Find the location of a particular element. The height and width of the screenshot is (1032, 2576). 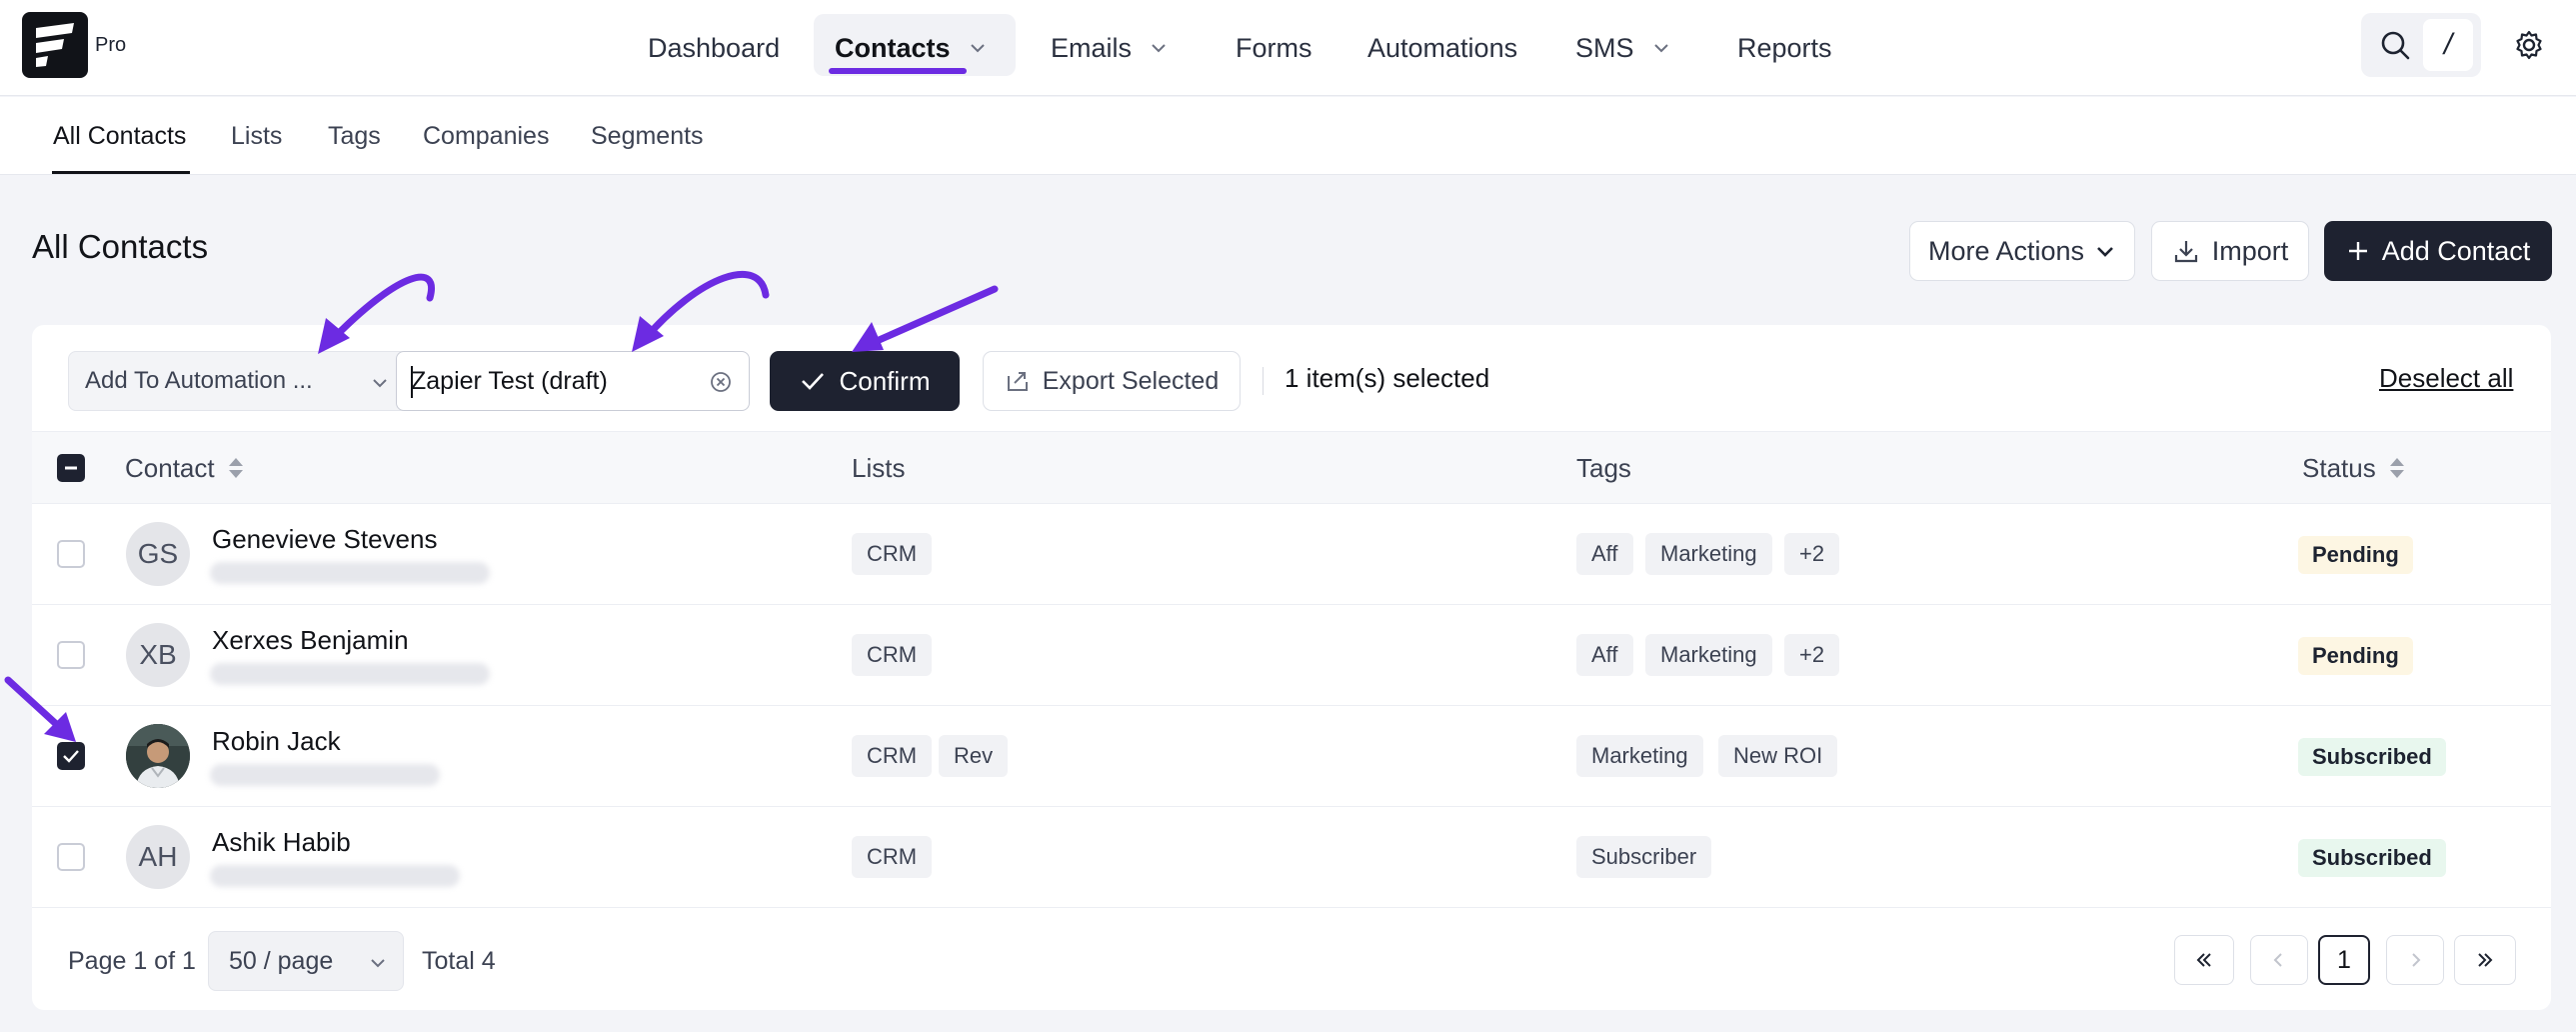

nav-reports: Reports is located at coordinates (1785, 48).